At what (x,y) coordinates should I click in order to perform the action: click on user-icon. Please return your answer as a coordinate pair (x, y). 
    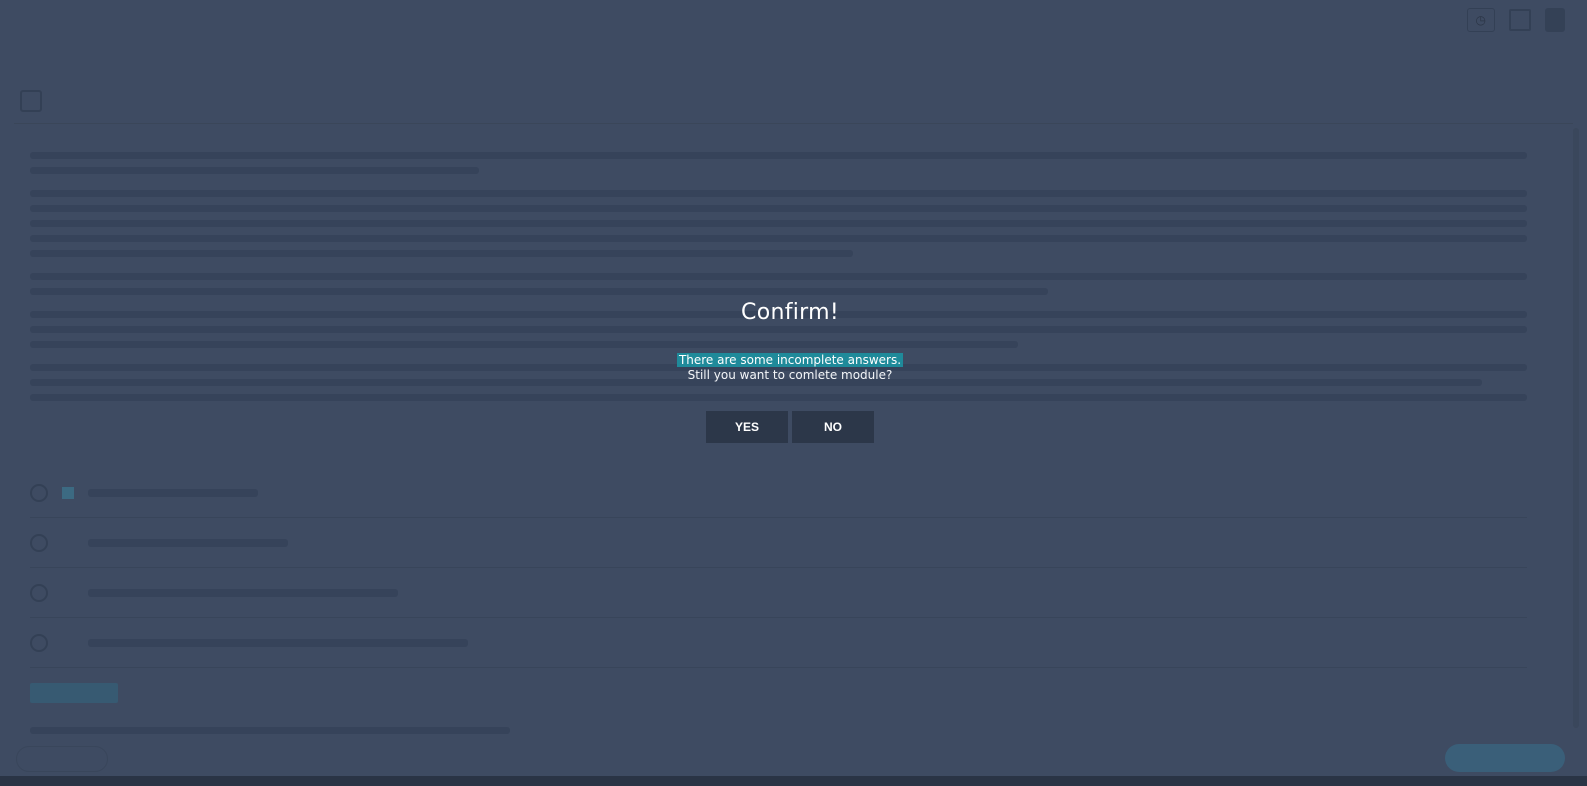
    Looking at the image, I should click on (1555, 20).